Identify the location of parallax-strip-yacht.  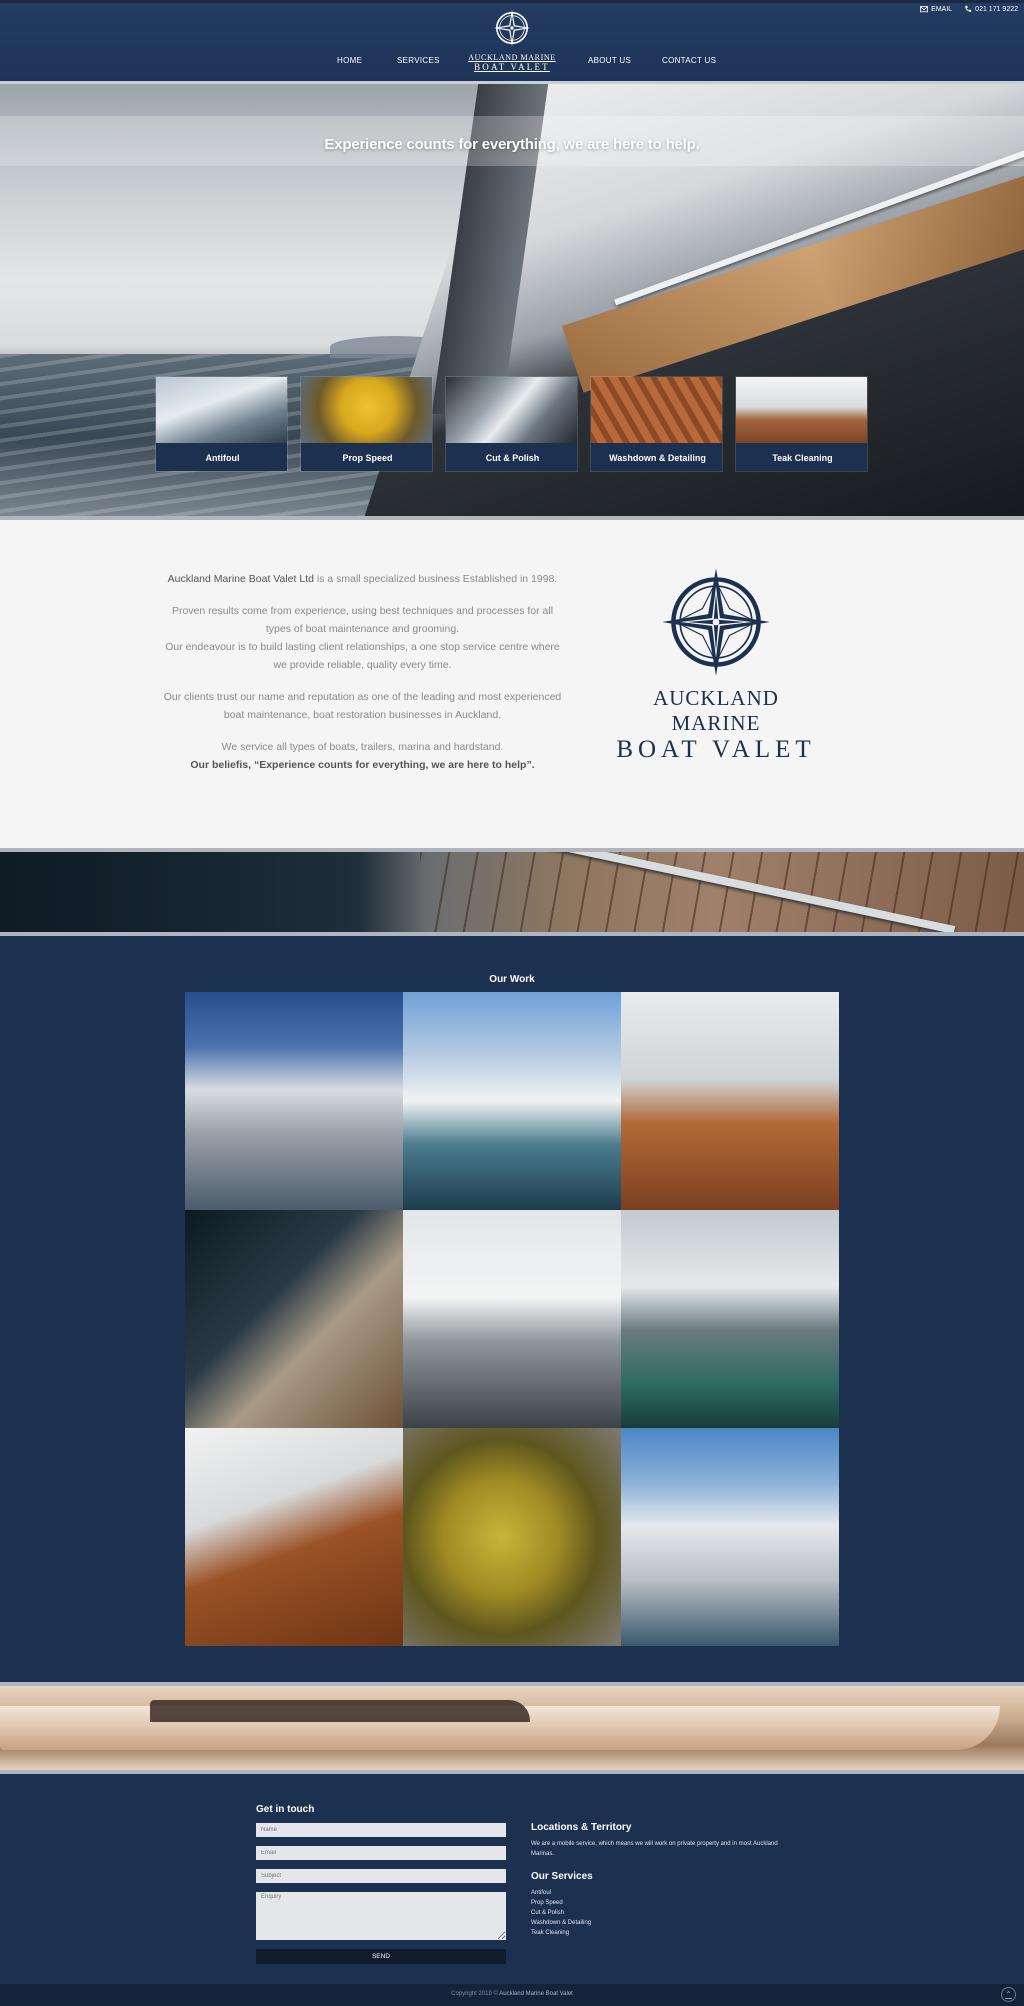
(512, 1728).